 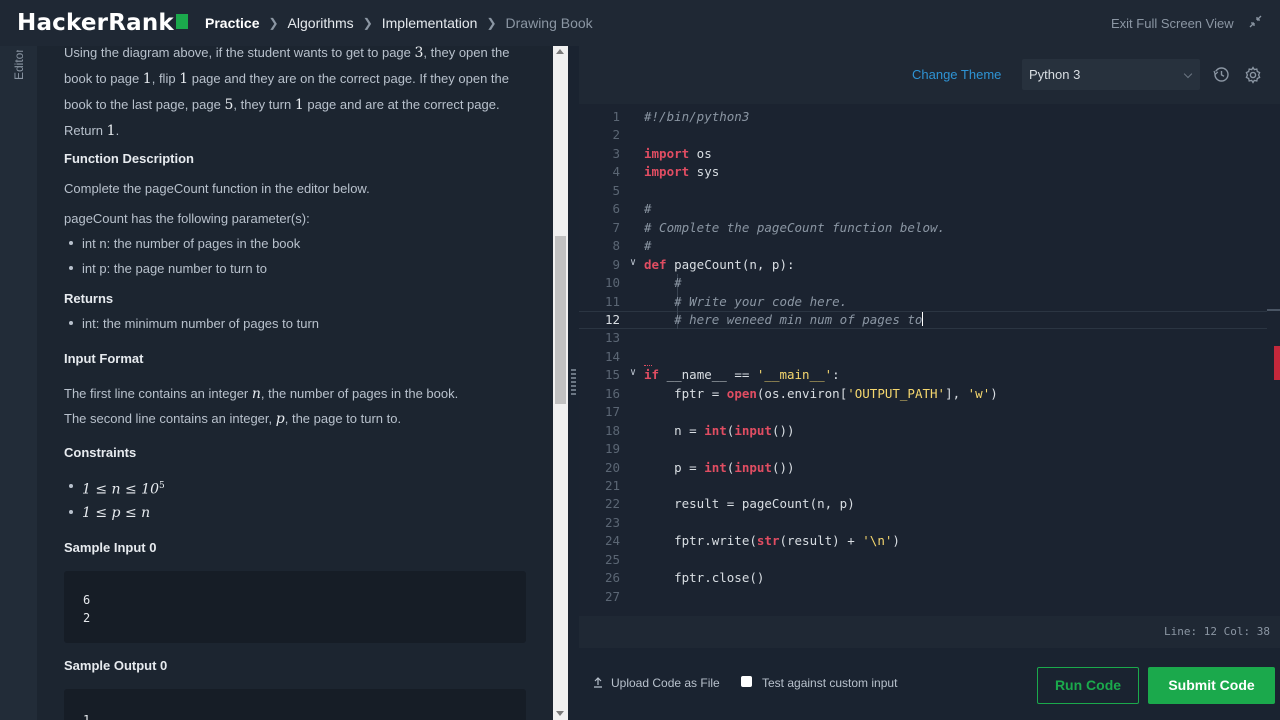 What do you see at coordinates (191, 323) in the screenshot?
I see `returns-item: int: the minimum number of pages to turn` at bounding box center [191, 323].